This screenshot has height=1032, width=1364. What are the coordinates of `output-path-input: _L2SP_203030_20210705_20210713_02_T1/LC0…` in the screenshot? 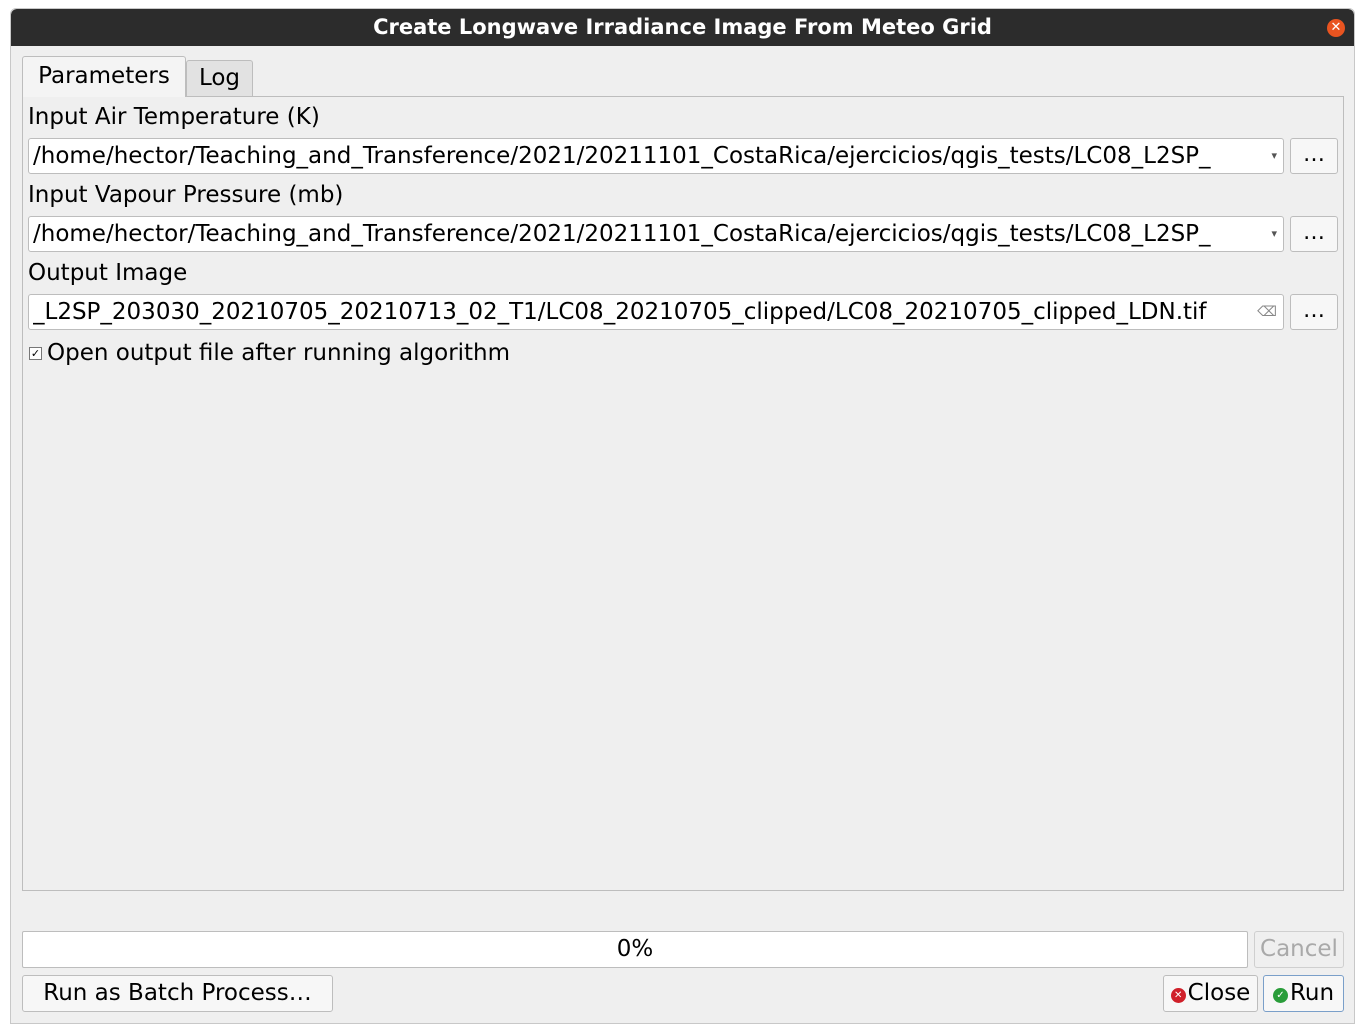 It's located at (656, 312).